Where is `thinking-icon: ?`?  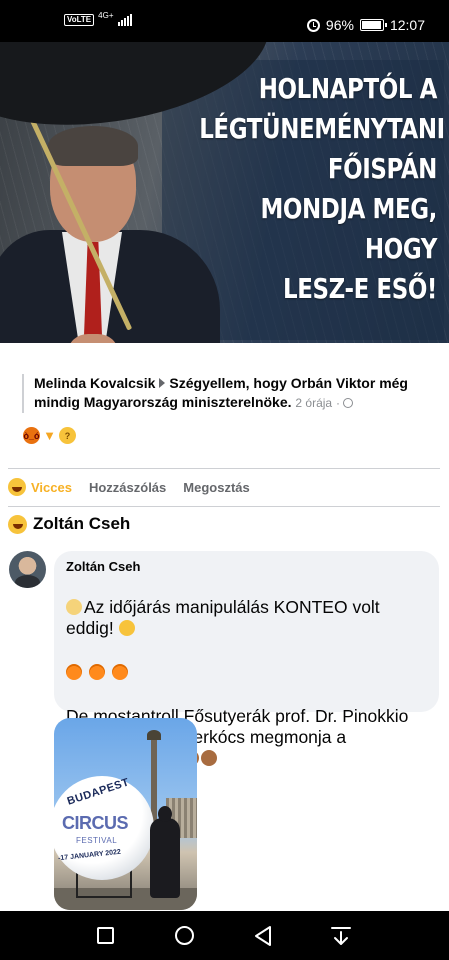
thinking-icon: ? is located at coordinates (67, 435).